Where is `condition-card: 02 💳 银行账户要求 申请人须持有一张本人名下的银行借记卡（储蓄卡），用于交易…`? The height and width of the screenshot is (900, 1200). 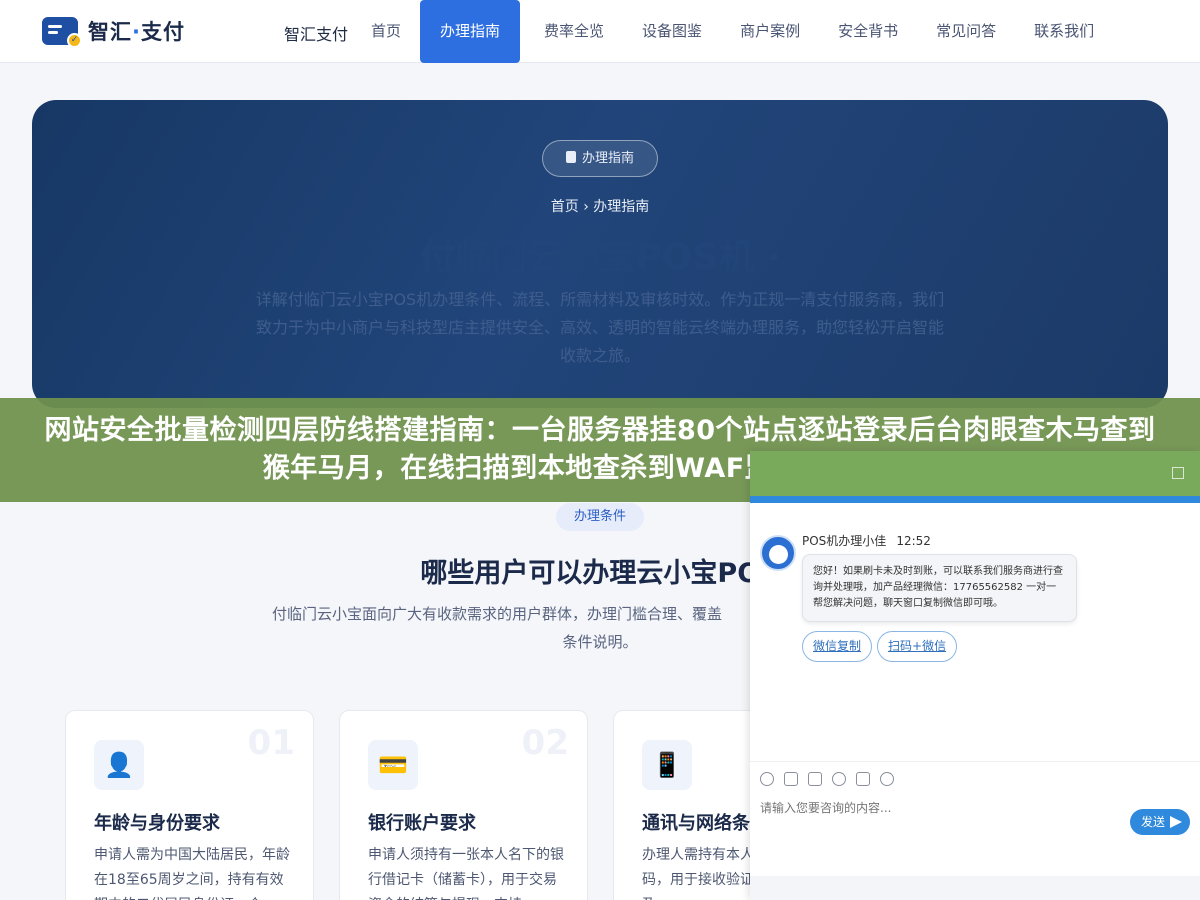 condition-card: 02 💳 银行账户要求 申请人须持有一张本人名下的银行借记卡（储蓄卡），用于交易… is located at coordinates (463, 805).